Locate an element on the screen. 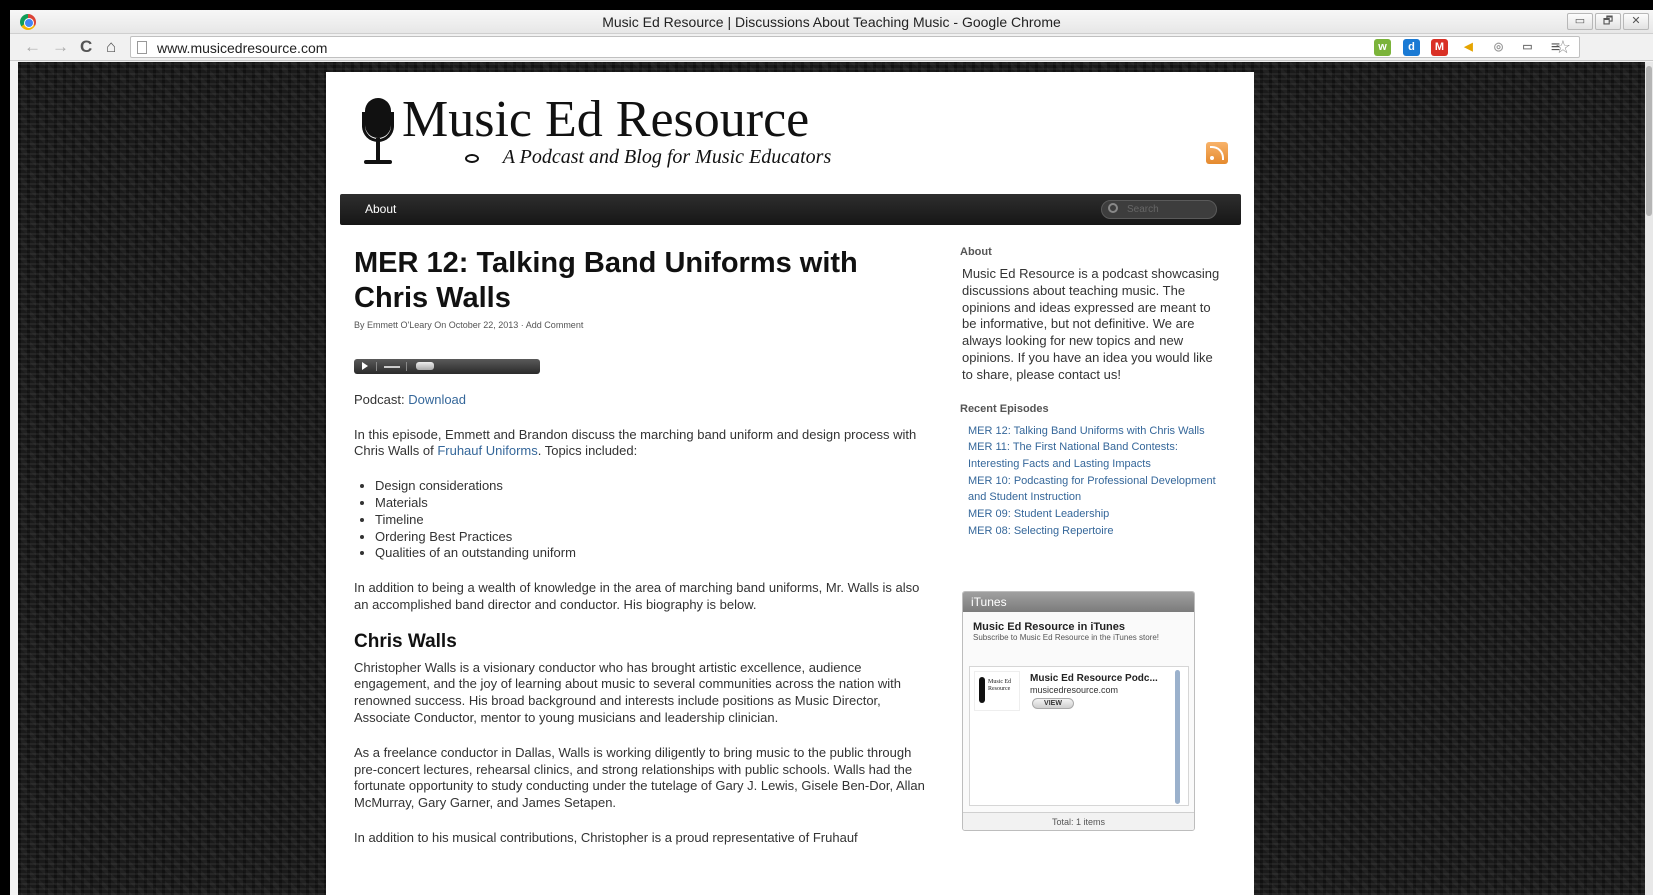  url-text: www.musicedresource.com is located at coordinates (242, 48).